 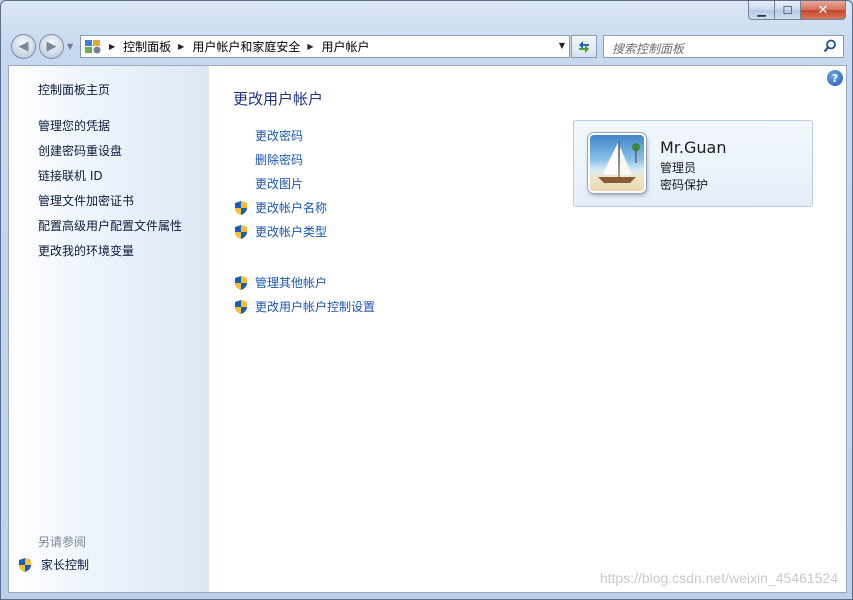 I want to click on breadcrumb: 控制面板 ▶ 用户帐户和家庭安全 ▶ 用户帐户, so click(x=246, y=46).